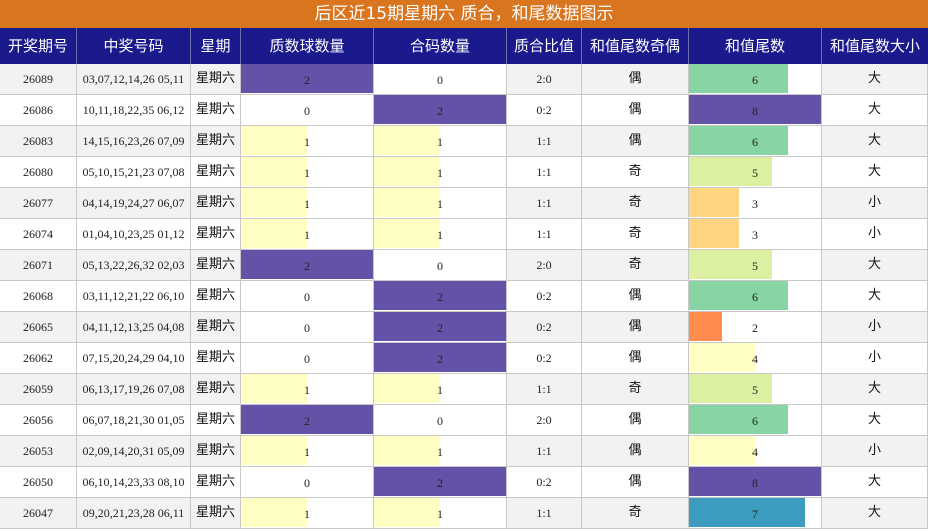 The width and height of the screenshot is (928, 530). What do you see at coordinates (38, 203) in the screenshot?
I see `cell-issue: 26077` at bounding box center [38, 203].